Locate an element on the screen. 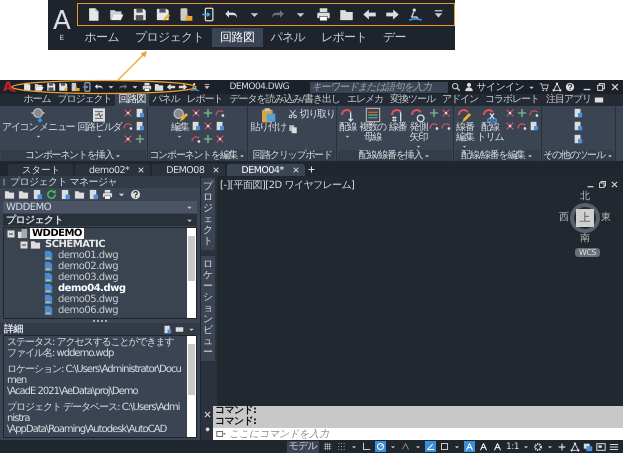 The width and height of the screenshot is (623, 453). panel-icon is located at coordinates (179, 329).